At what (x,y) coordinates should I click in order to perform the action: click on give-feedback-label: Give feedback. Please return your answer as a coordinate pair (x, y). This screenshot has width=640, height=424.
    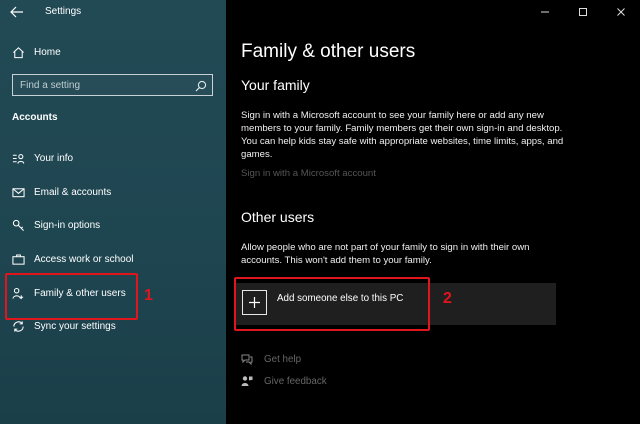
    Looking at the image, I should click on (295, 381).